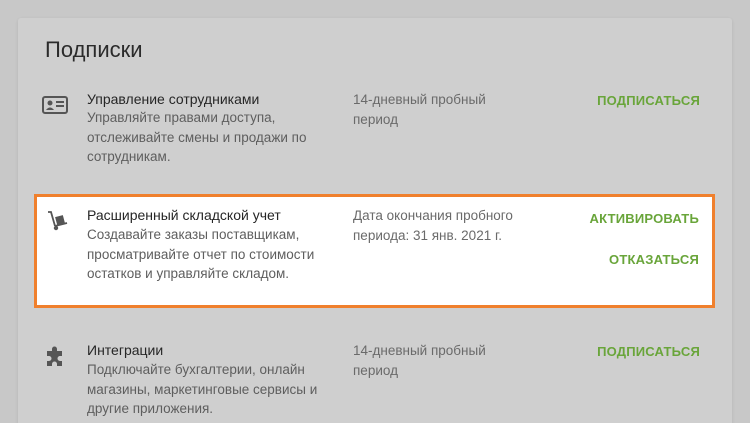  What do you see at coordinates (56, 357) in the screenshot?
I see `puzzle-icon` at bounding box center [56, 357].